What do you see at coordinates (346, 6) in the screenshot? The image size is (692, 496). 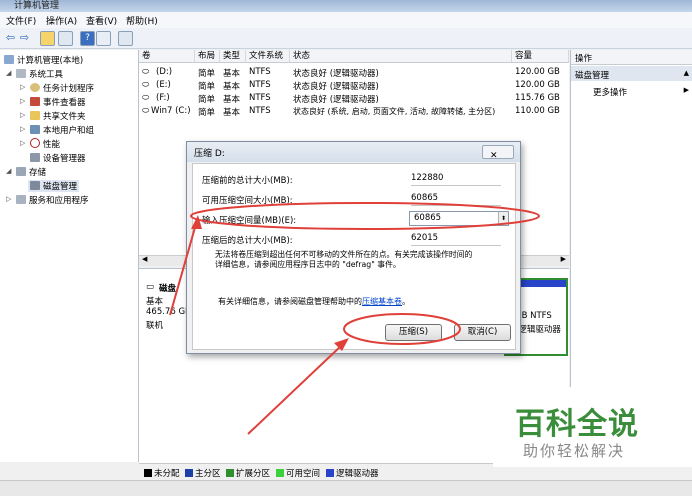 I see `title-bar: 计算机管理` at bounding box center [346, 6].